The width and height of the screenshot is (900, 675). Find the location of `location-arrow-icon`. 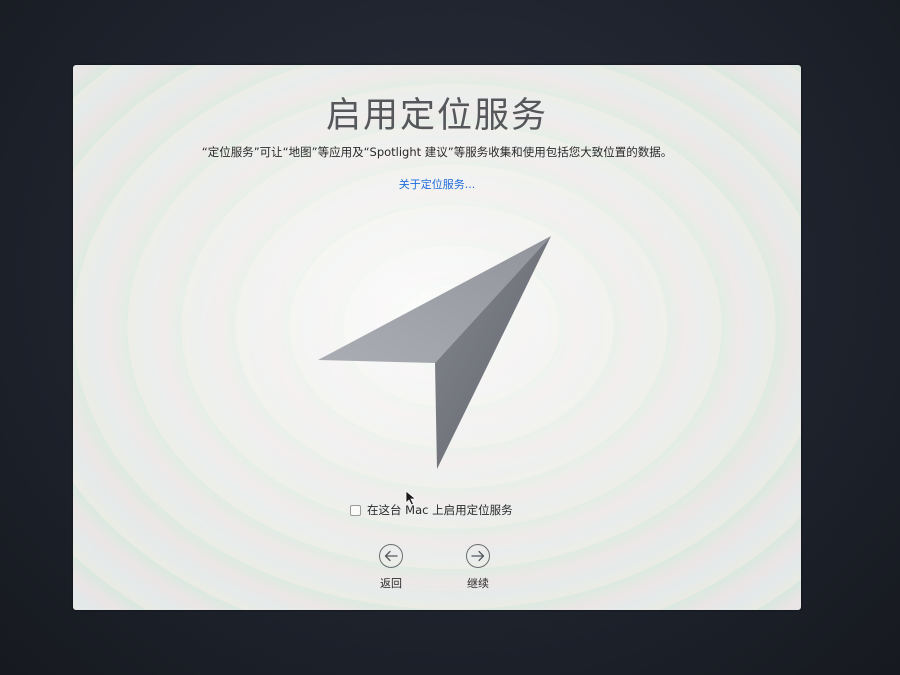

location-arrow-icon is located at coordinates (435, 353).